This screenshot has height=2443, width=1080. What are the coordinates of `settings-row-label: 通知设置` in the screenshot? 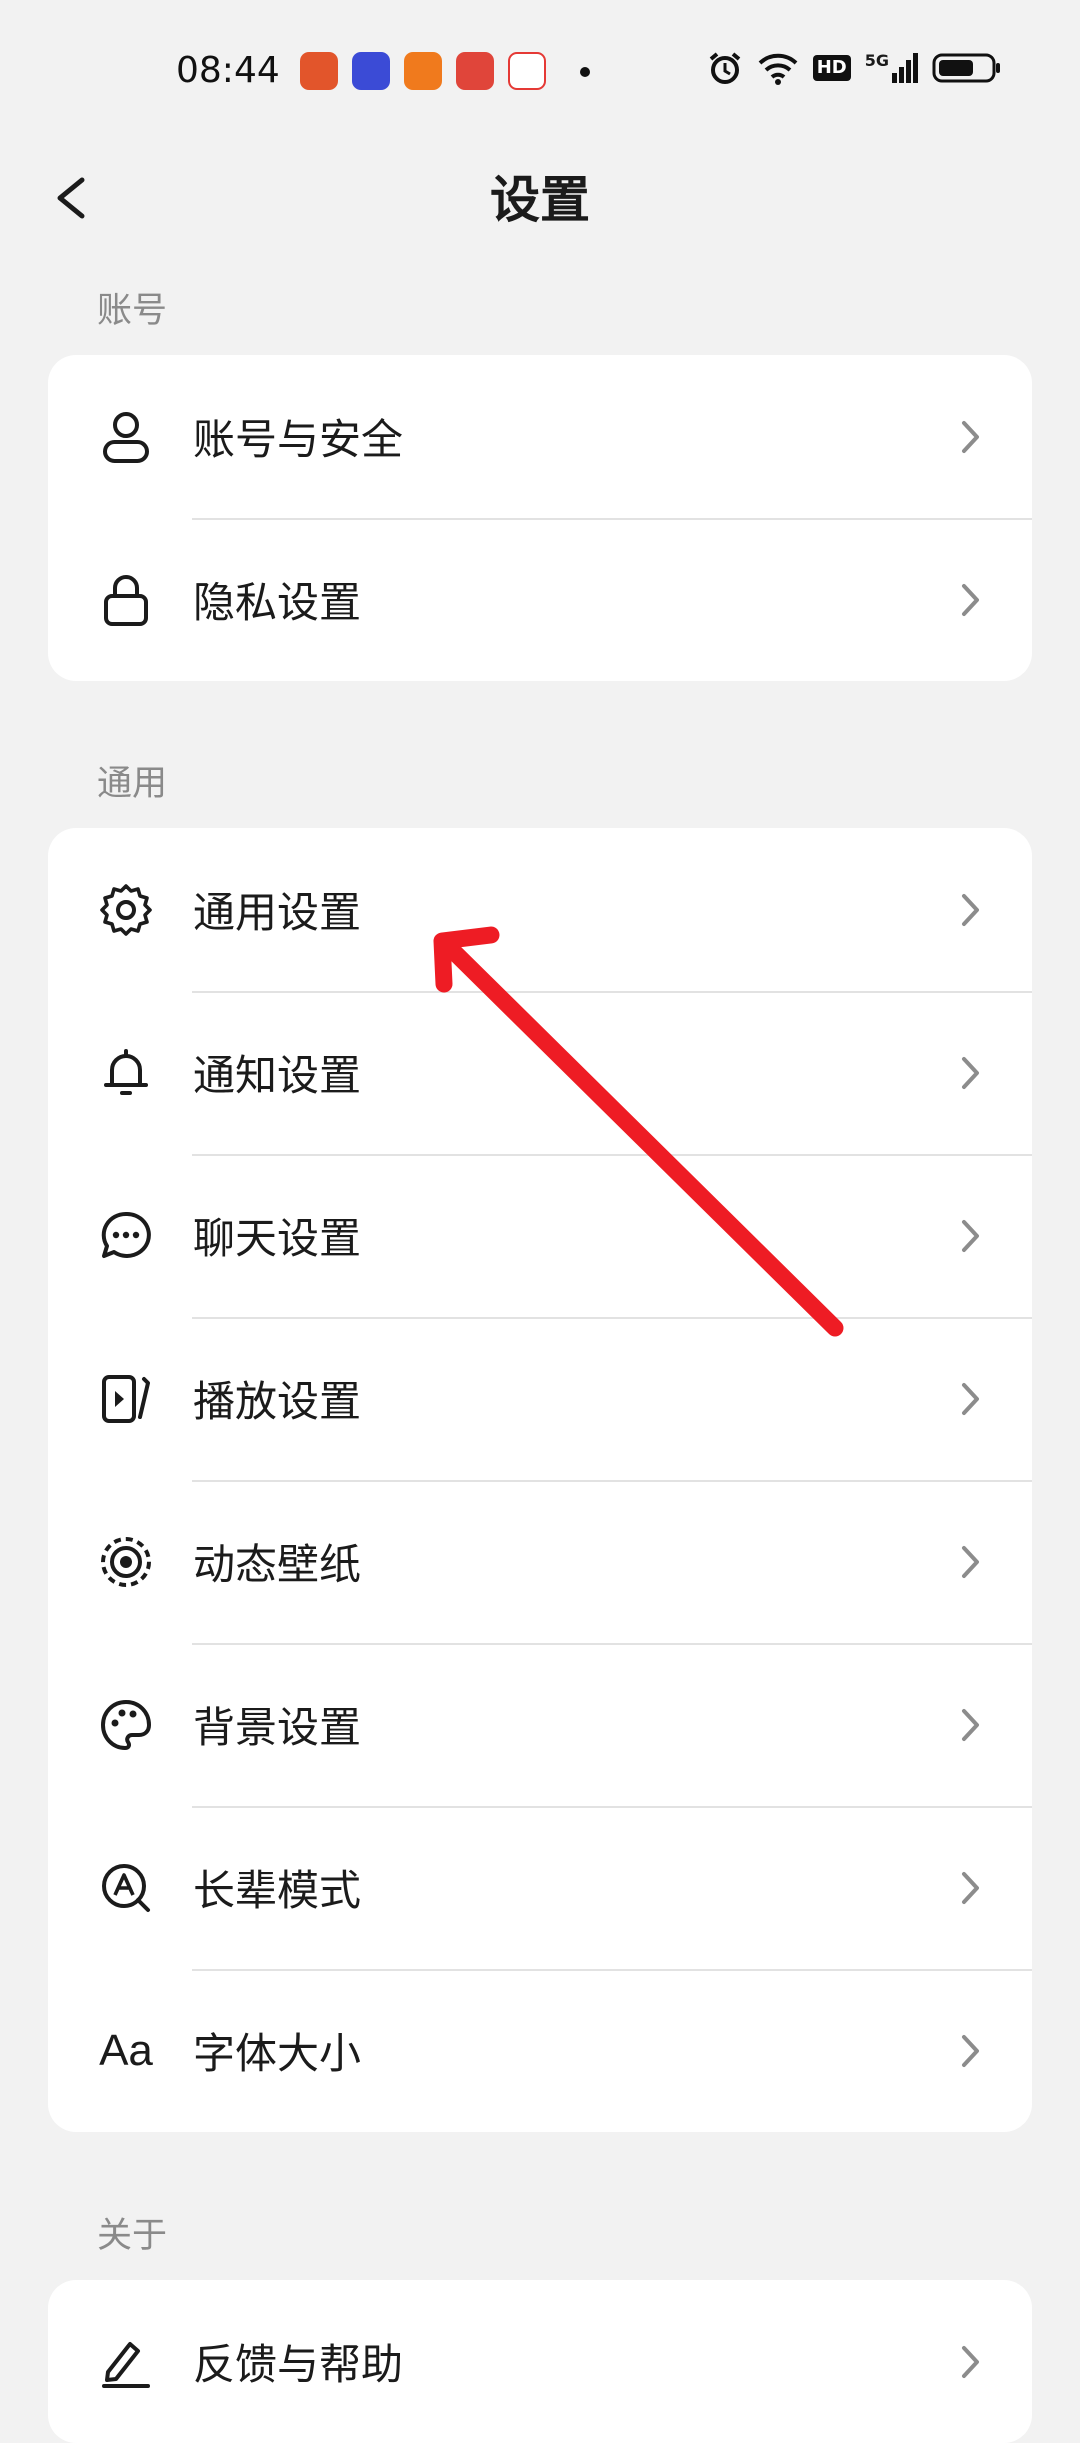 It's located at (277, 1075).